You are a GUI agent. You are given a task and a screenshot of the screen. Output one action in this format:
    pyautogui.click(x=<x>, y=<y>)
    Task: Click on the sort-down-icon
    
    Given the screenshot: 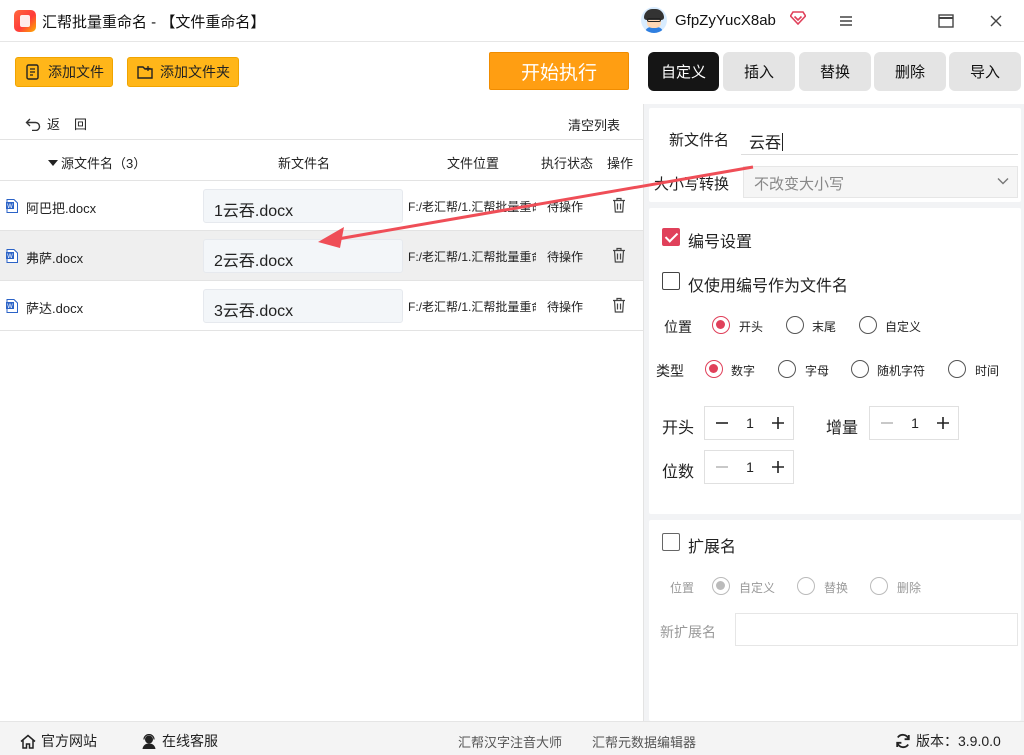 What is the action you would take?
    pyautogui.click(x=53, y=162)
    